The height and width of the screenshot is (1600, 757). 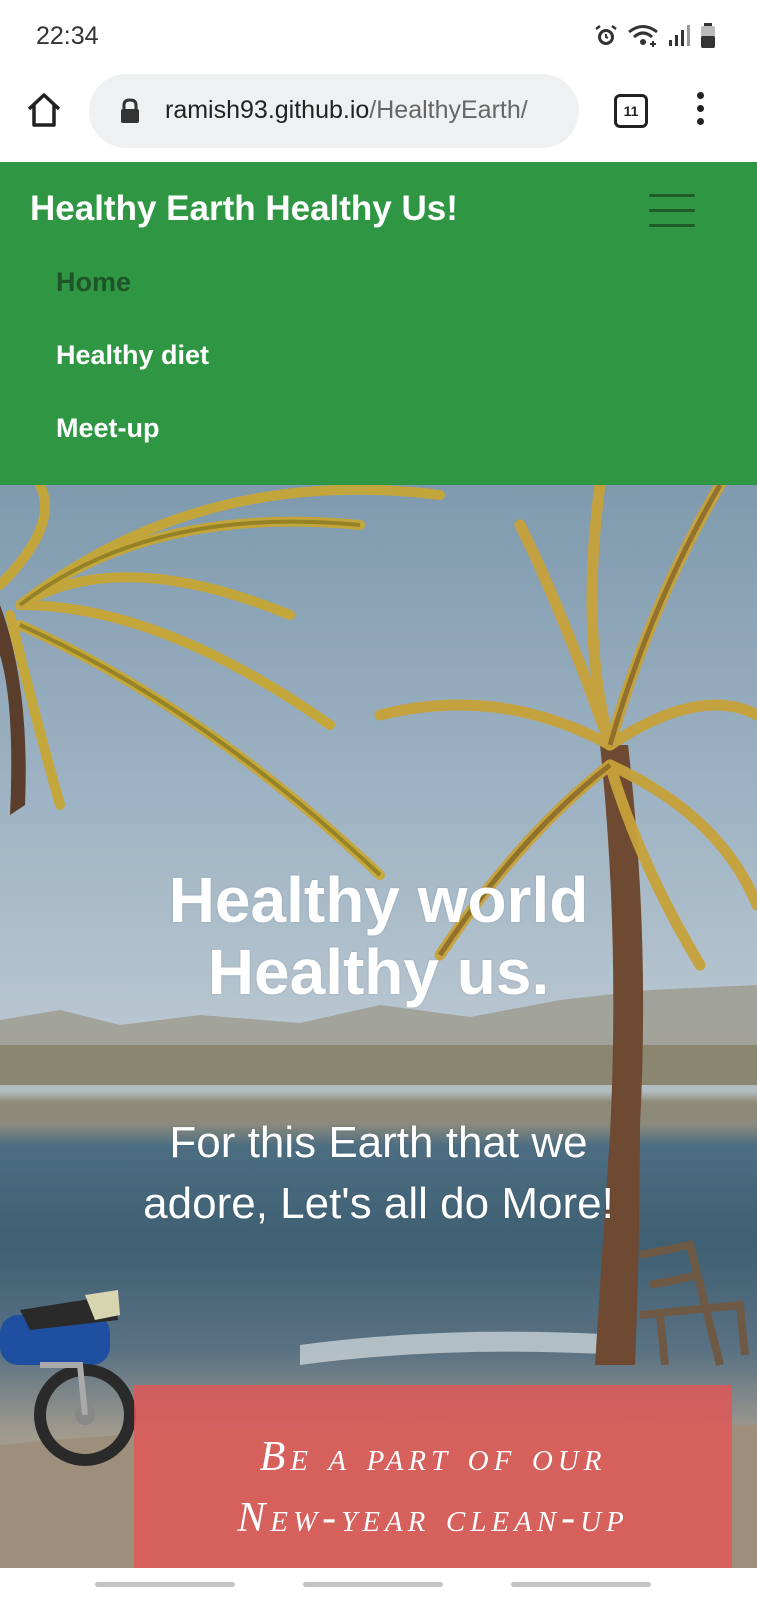 I want to click on status-icons, so click(x=655, y=38).